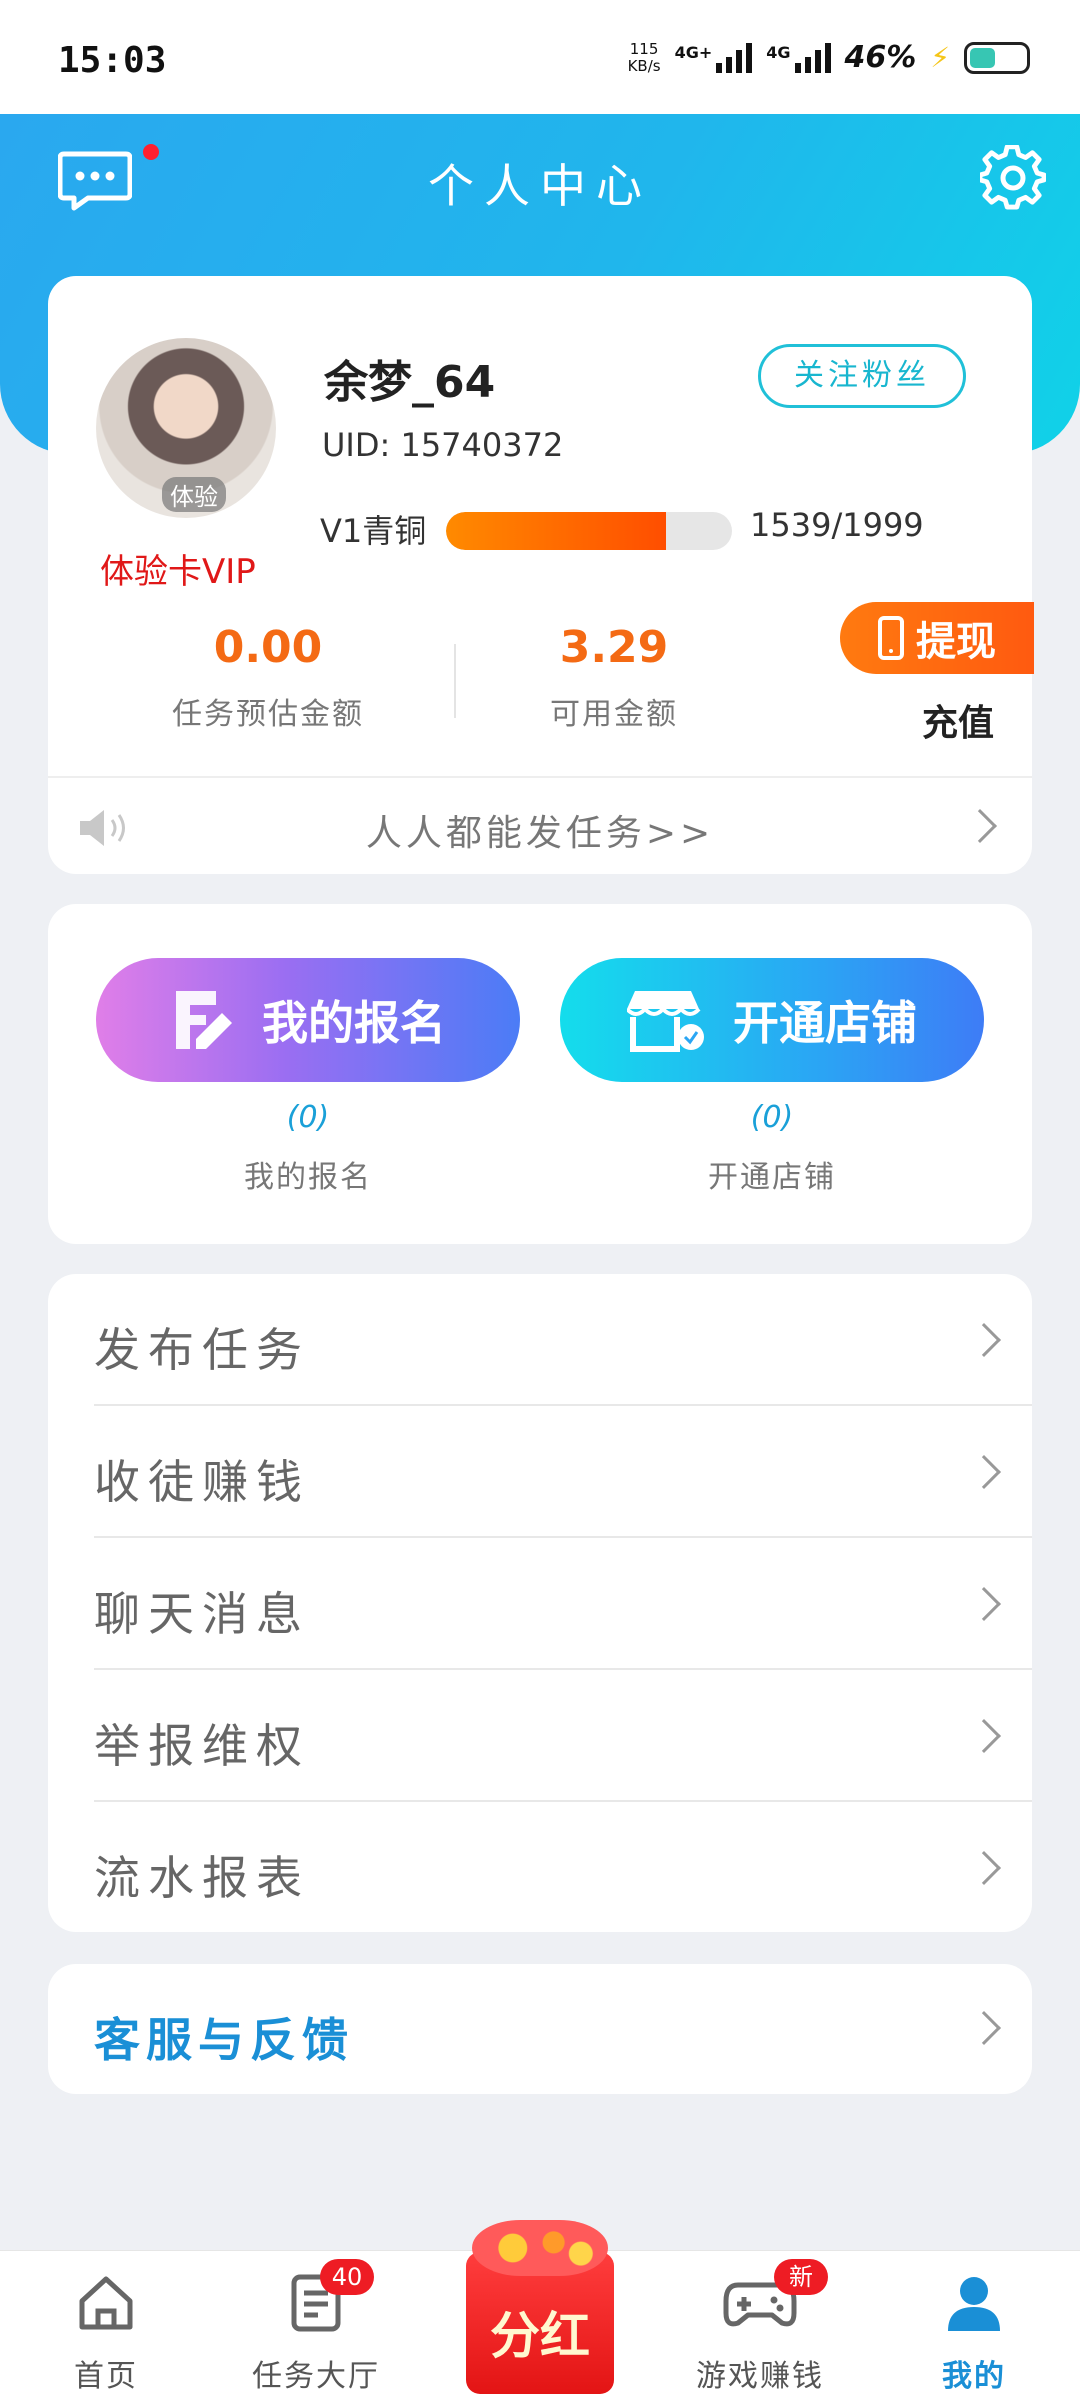 This screenshot has width=1080, height=2400. What do you see at coordinates (540, 2248) in the screenshot?
I see `coins-decoration` at bounding box center [540, 2248].